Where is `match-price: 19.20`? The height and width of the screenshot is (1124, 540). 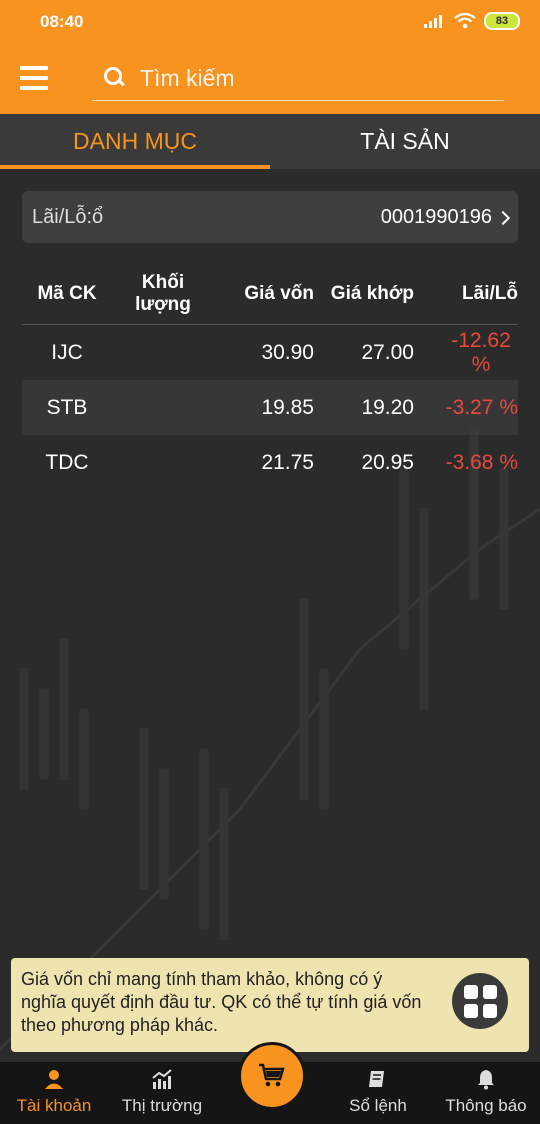 match-price: 19.20 is located at coordinates (387, 407).